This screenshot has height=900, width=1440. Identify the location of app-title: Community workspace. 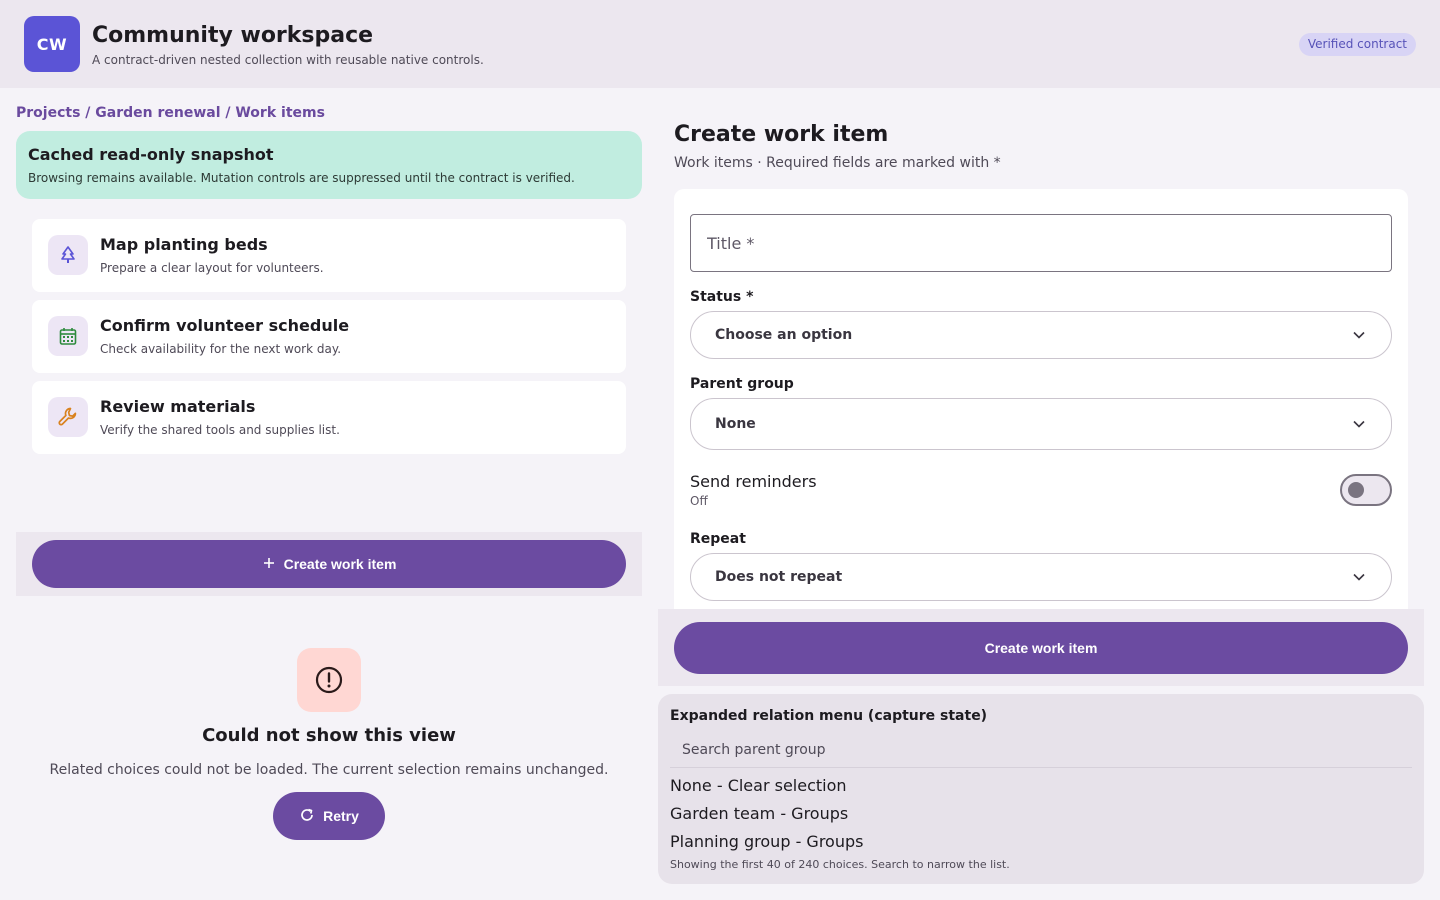
(233, 35).